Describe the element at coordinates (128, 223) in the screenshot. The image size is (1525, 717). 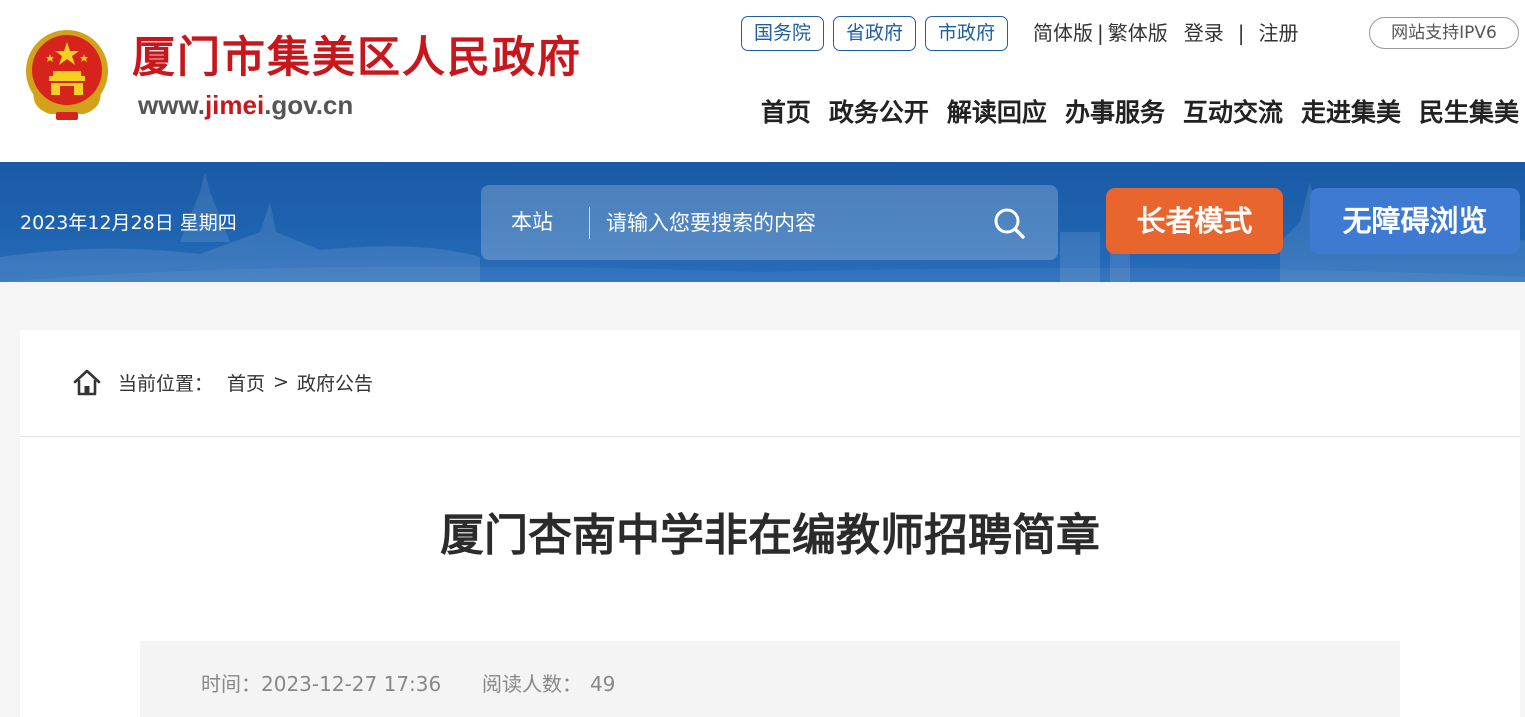
I see `current-date: 2023年12月28日 星期四` at that location.